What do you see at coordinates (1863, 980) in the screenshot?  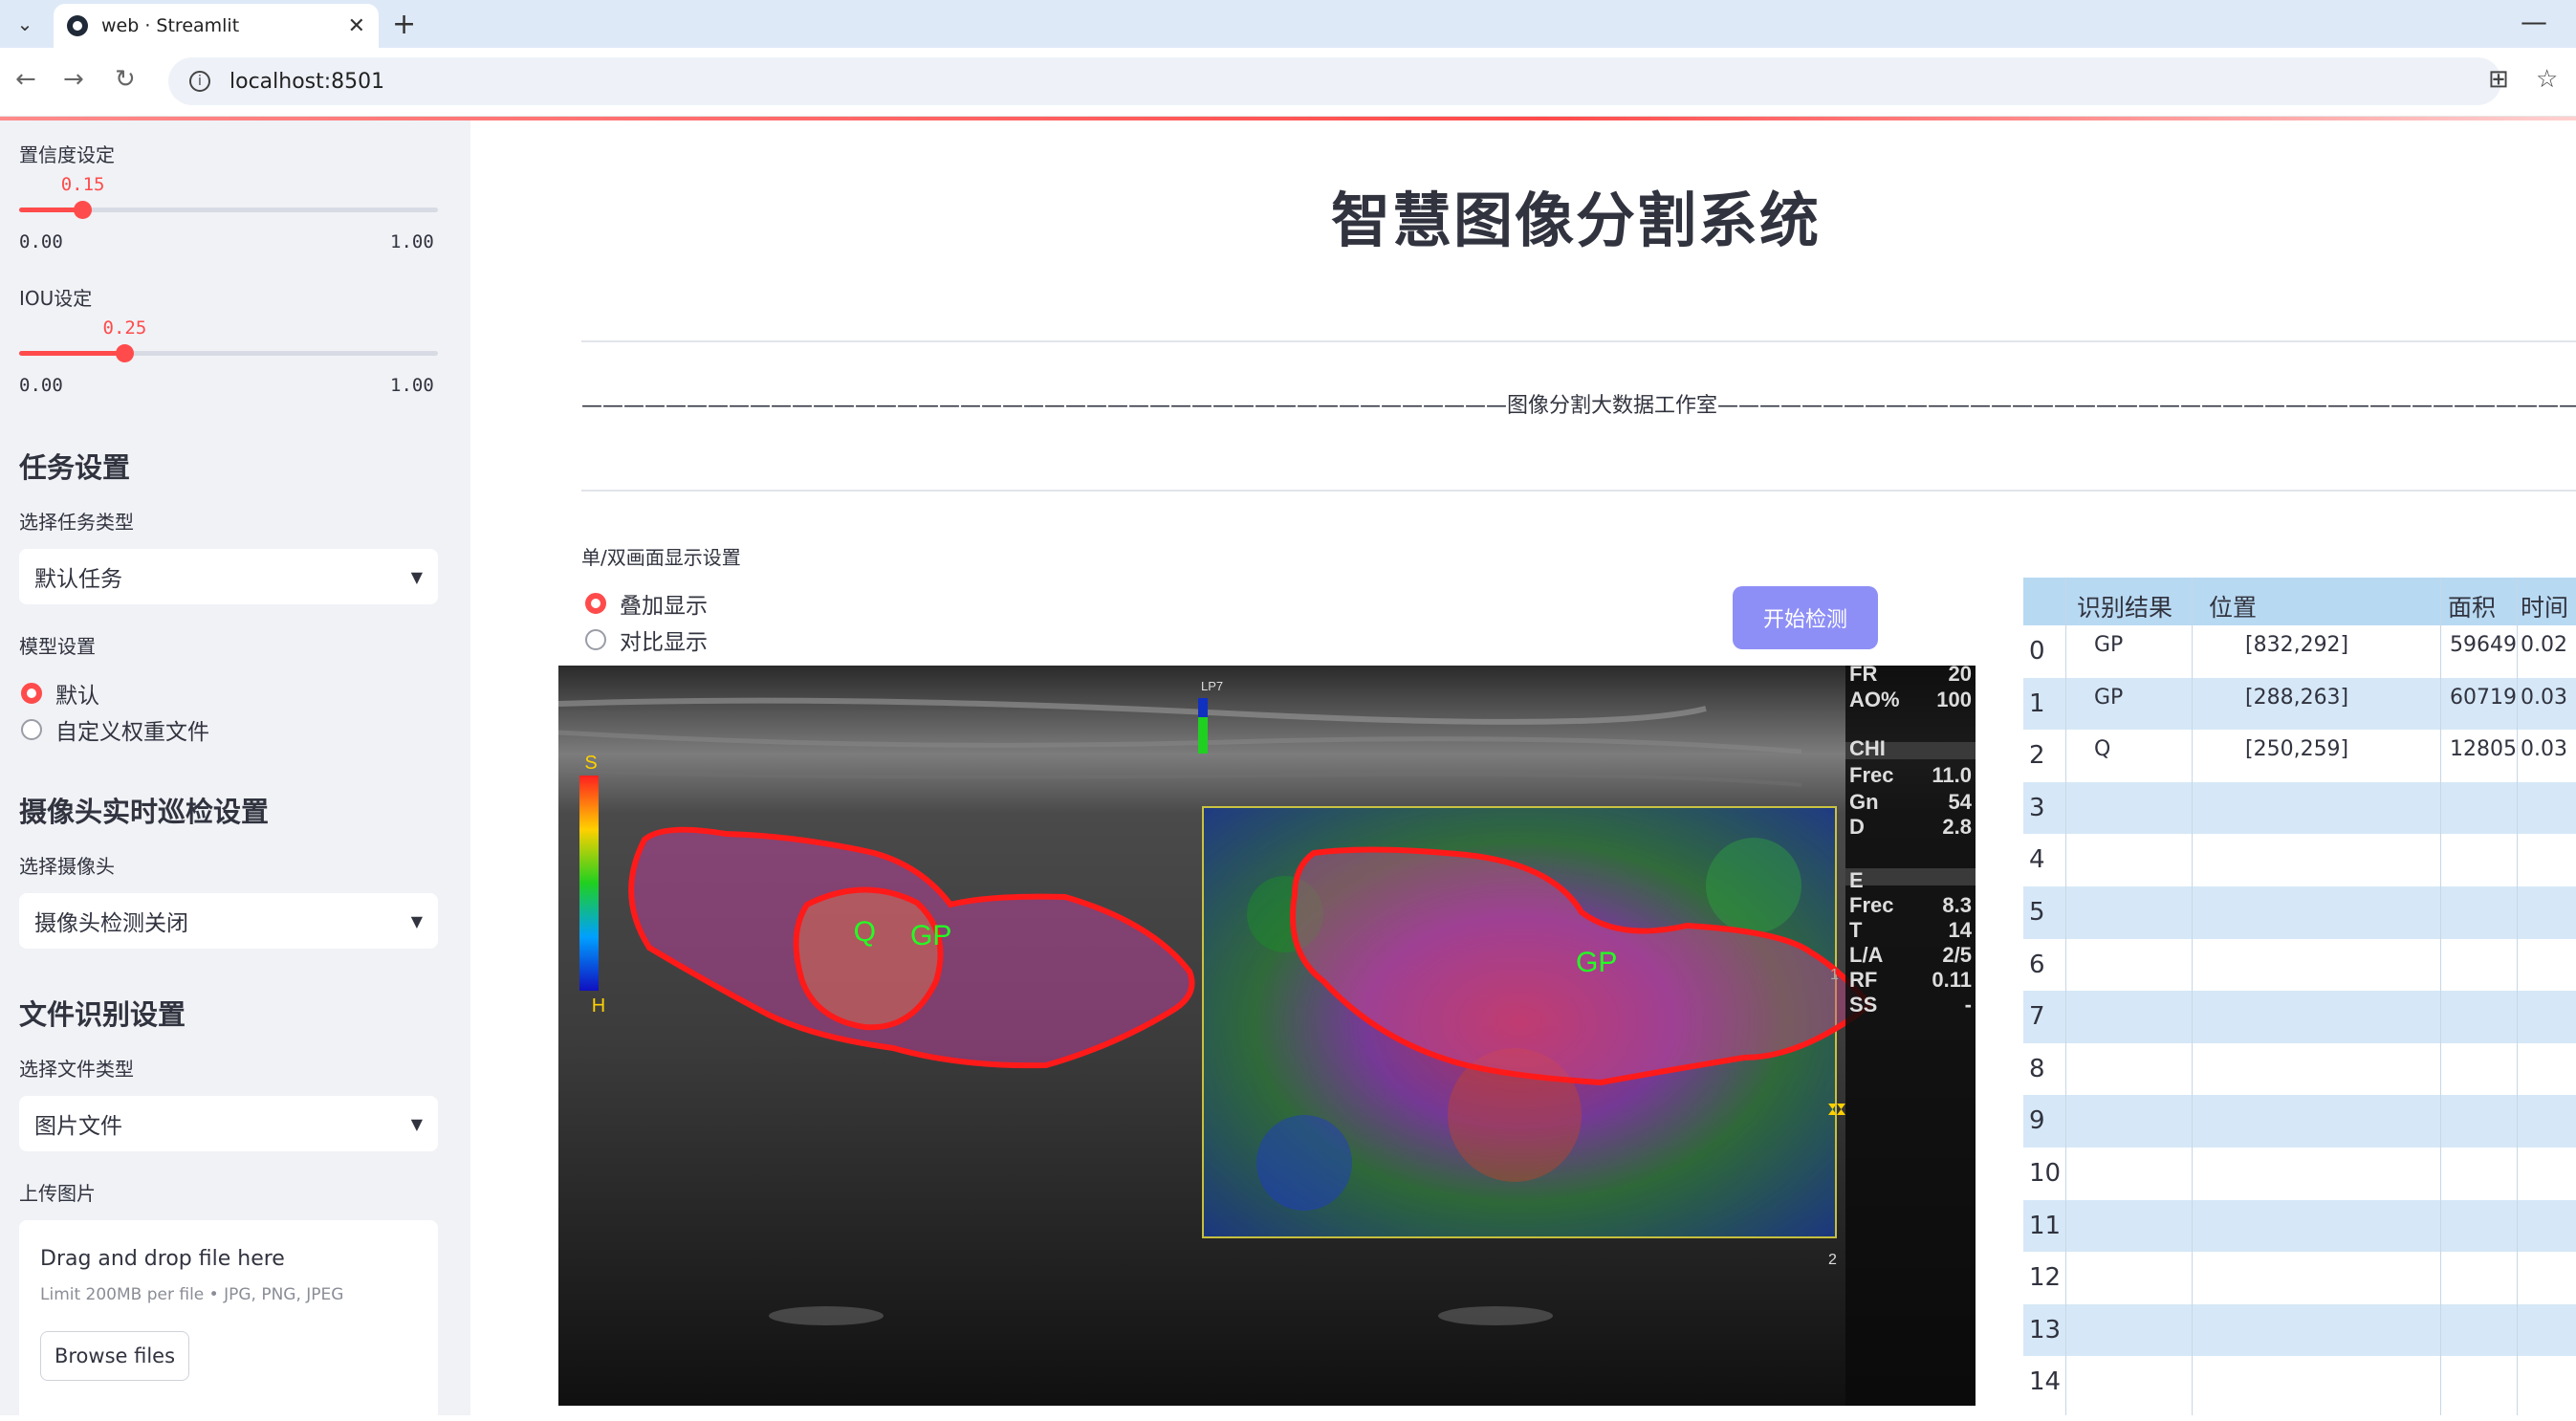 I see `param-key: RF` at bounding box center [1863, 980].